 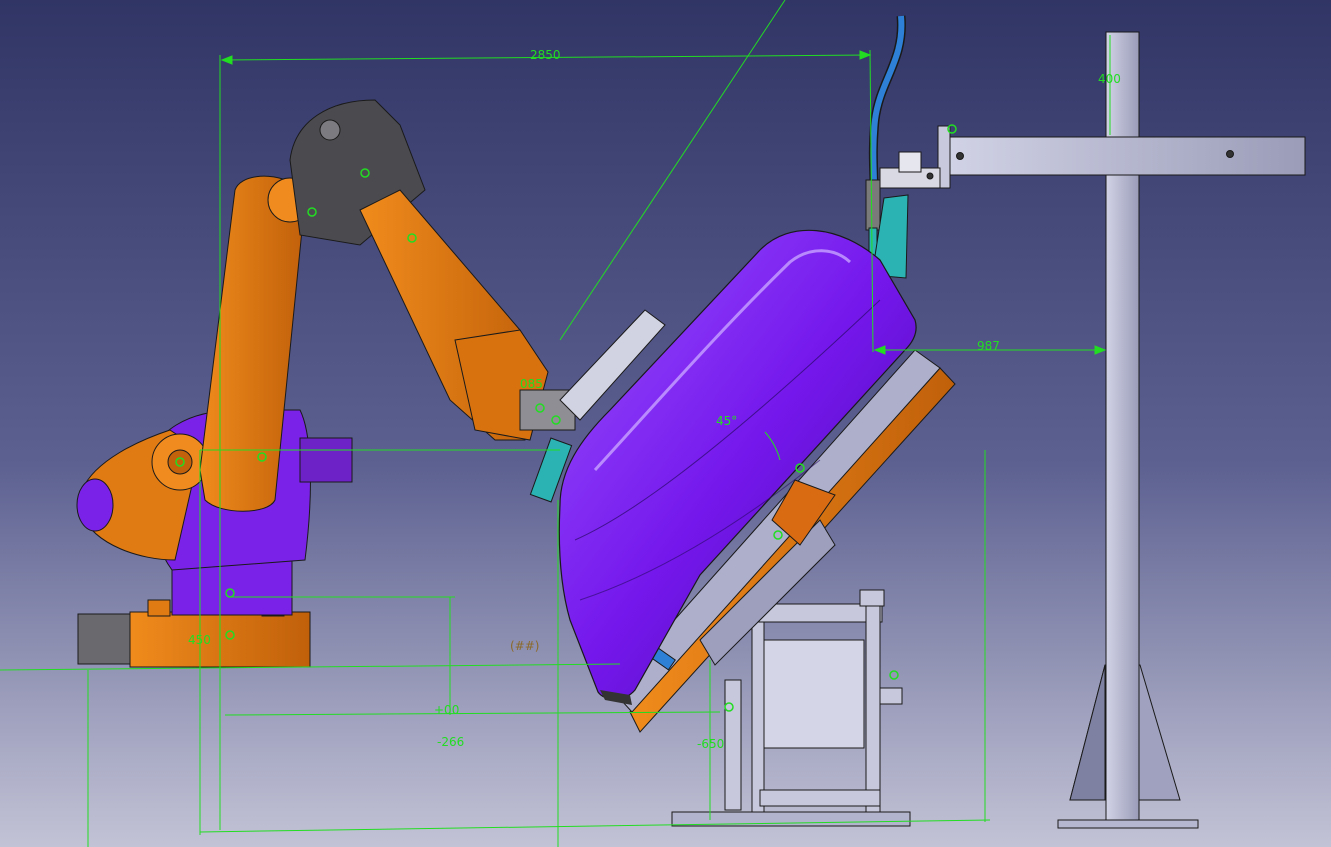 I want to click on stand-bottom-rail, so click(x=820, y=798).